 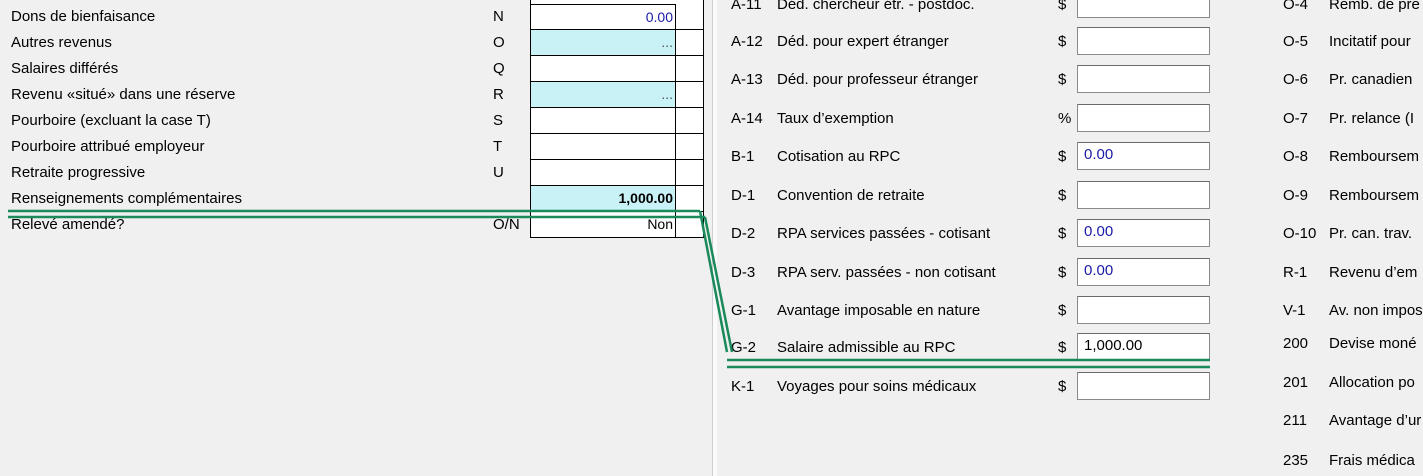 I want to click on far-right-field-row: 211 Avantage d’ur, so click(x=1070, y=421).